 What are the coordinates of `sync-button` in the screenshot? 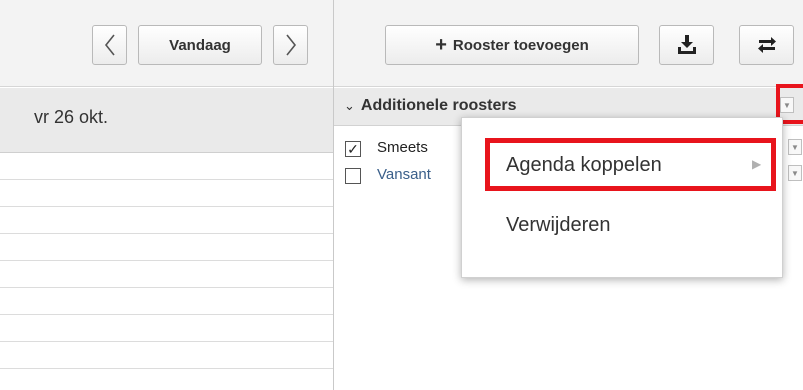 It's located at (766, 45).